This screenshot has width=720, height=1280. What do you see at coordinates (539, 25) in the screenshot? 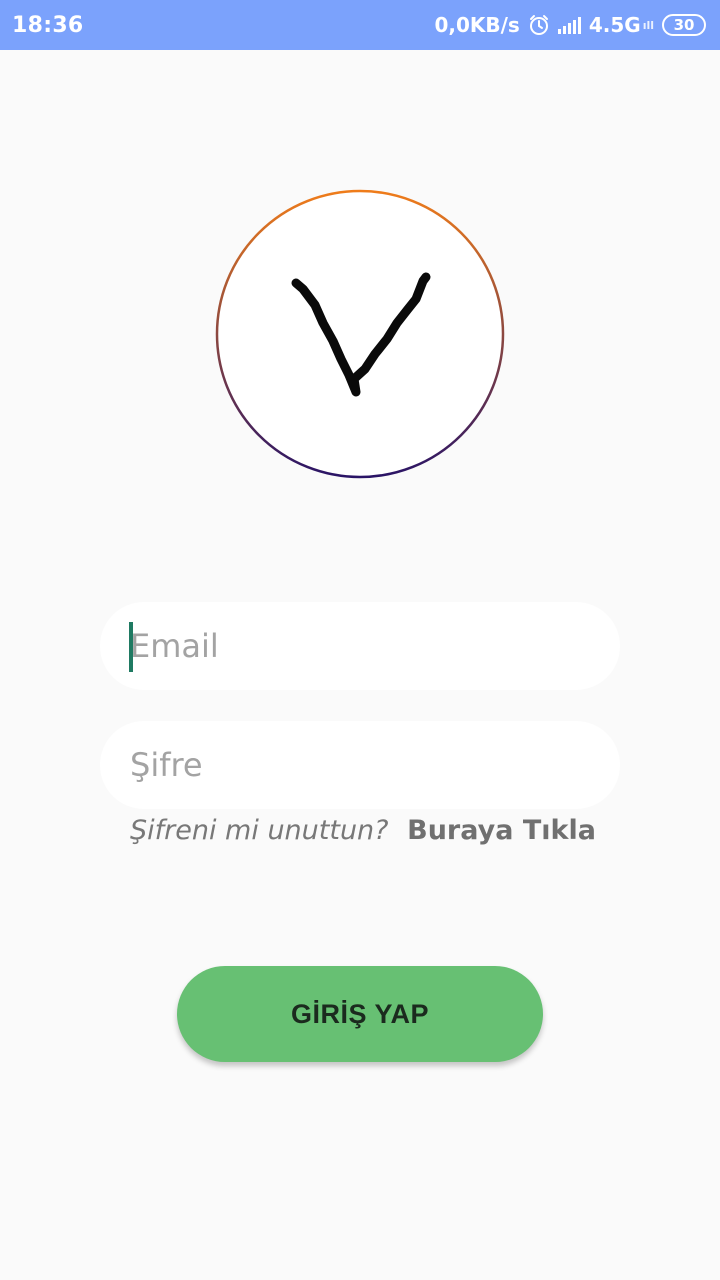
I see `alarm-icon` at bounding box center [539, 25].